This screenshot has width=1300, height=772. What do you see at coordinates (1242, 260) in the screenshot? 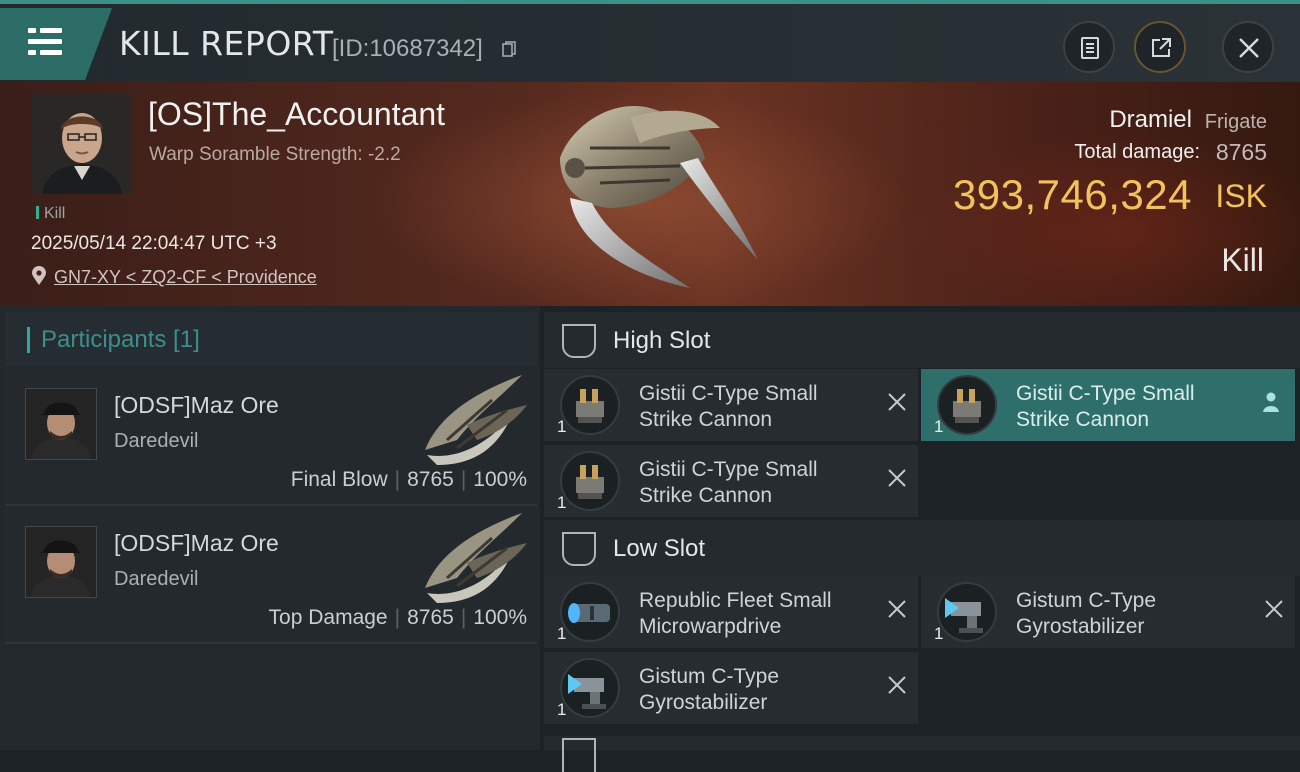
I see `result-label: Kill` at bounding box center [1242, 260].